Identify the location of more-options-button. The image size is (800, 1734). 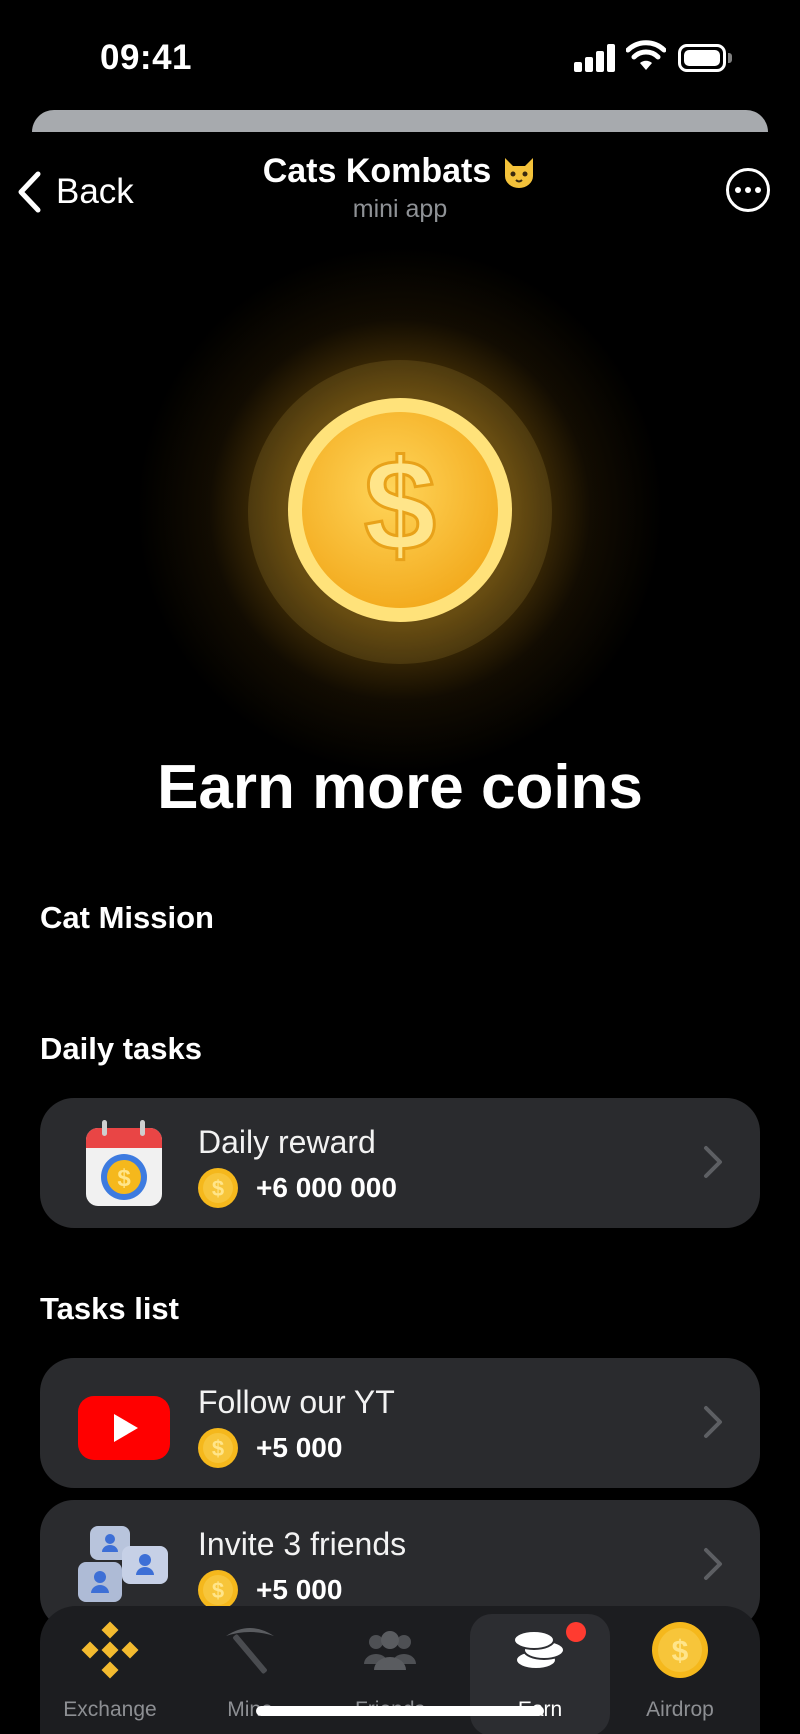
(748, 190).